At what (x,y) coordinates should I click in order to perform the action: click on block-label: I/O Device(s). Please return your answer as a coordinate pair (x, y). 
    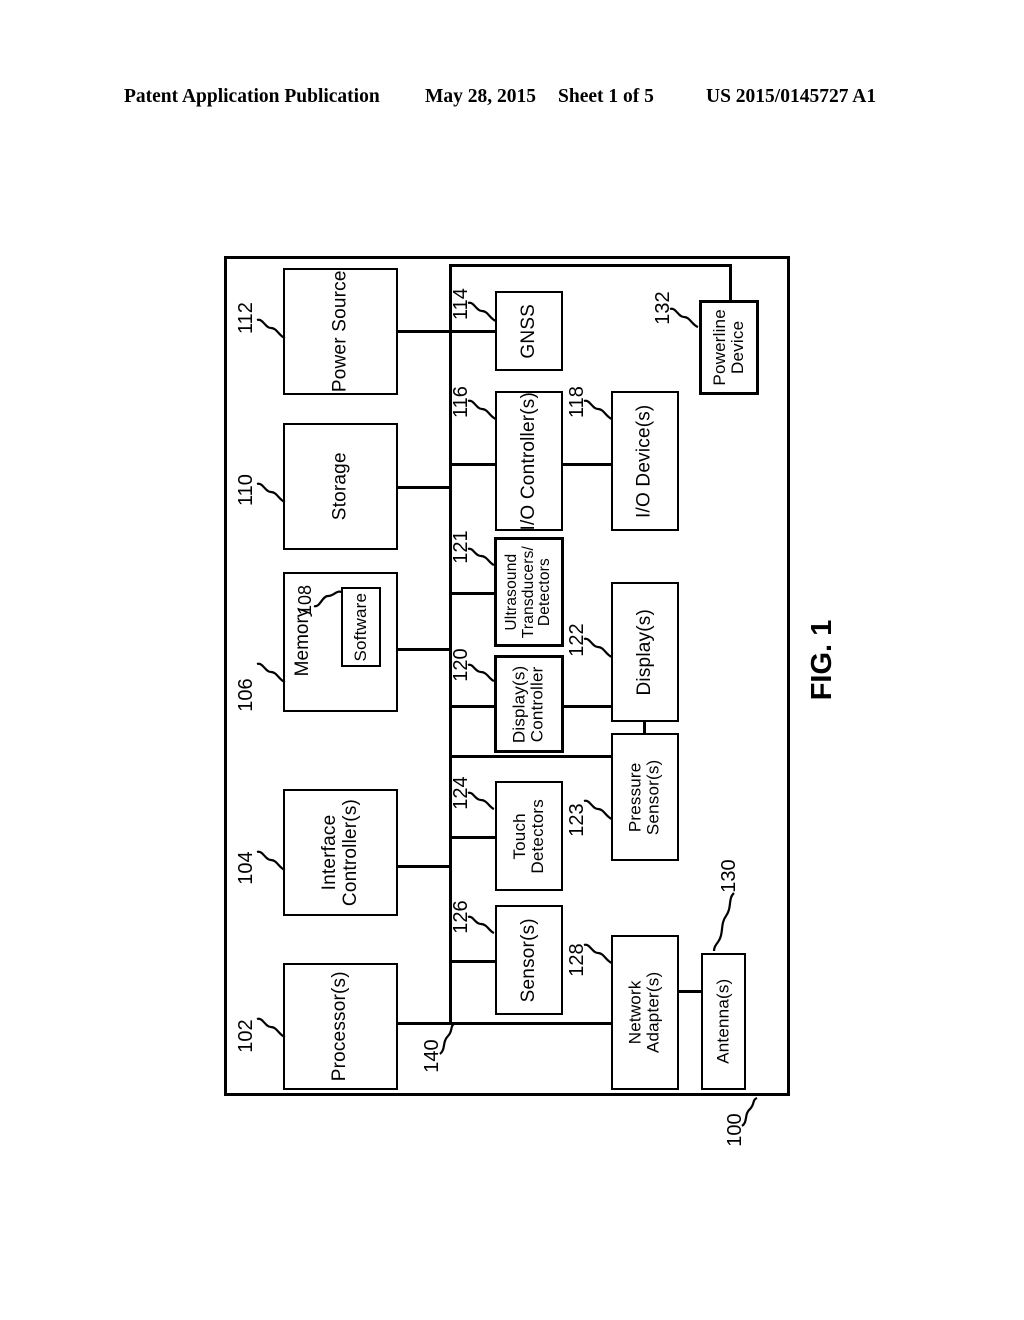
    Looking at the image, I should click on (644, 461).